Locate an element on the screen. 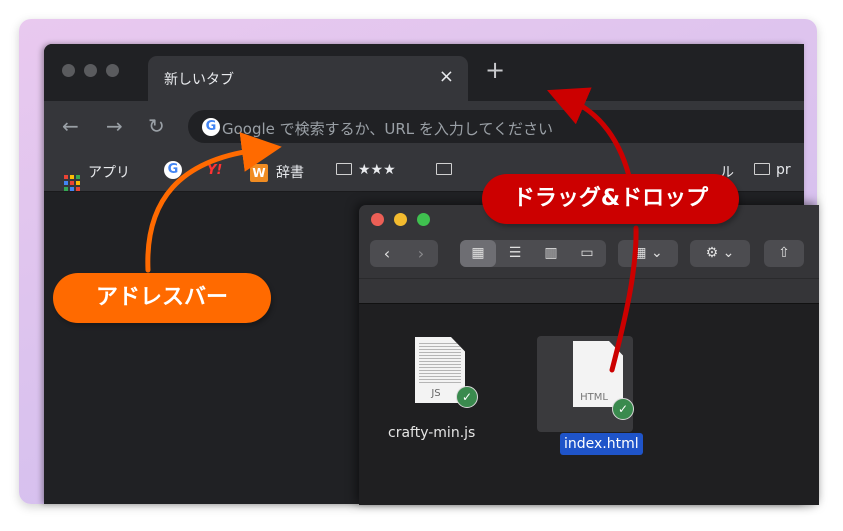 The image size is (843, 531). address-bar-callout: アドレスバー is located at coordinates (162, 298).